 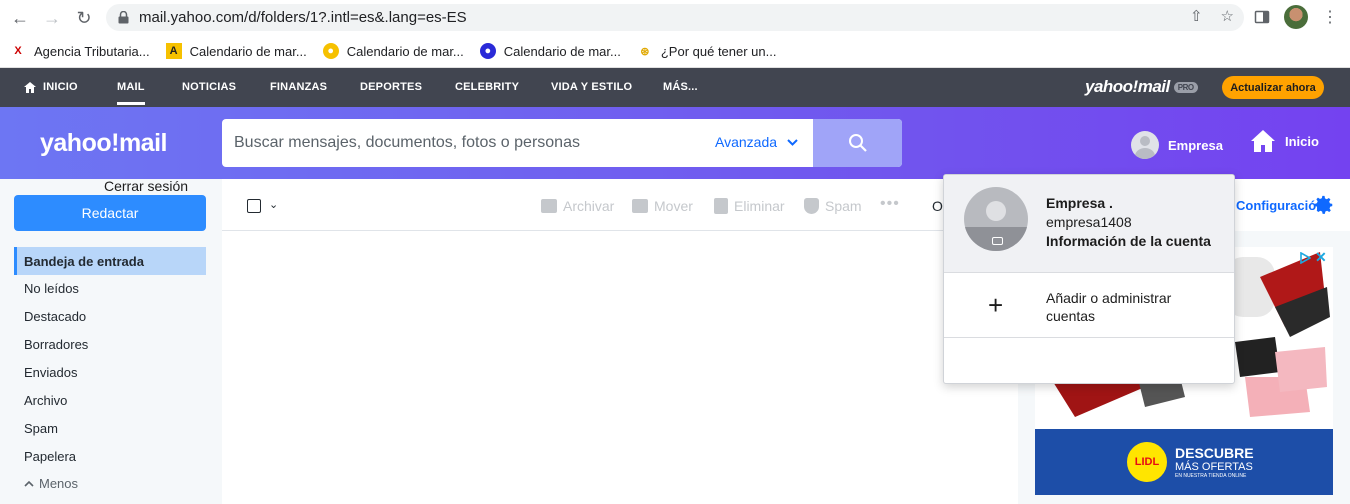 What do you see at coordinates (997, 241) in the screenshot?
I see `camera-icon` at bounding box center [997, 241].